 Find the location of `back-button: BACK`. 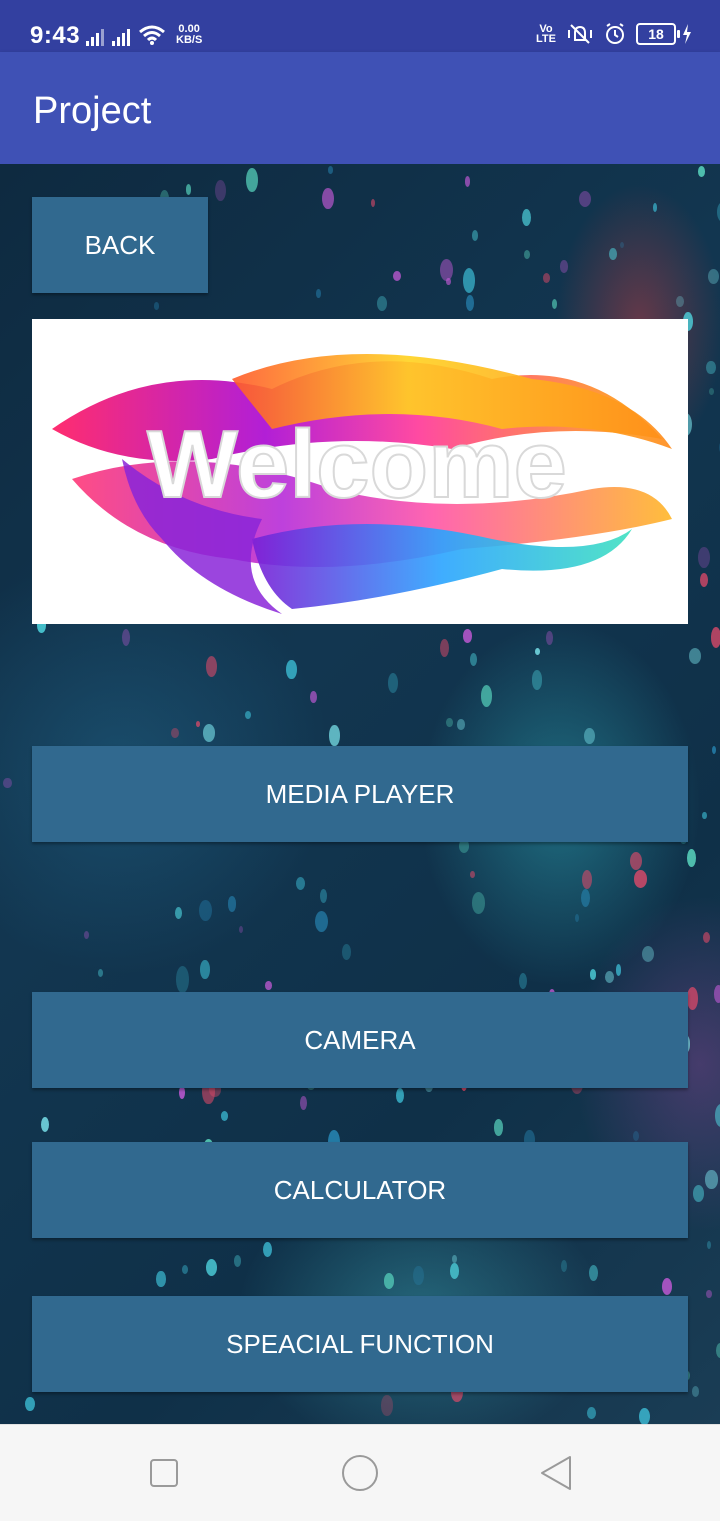

back-button: BACK is located at coordinates (120, 245).